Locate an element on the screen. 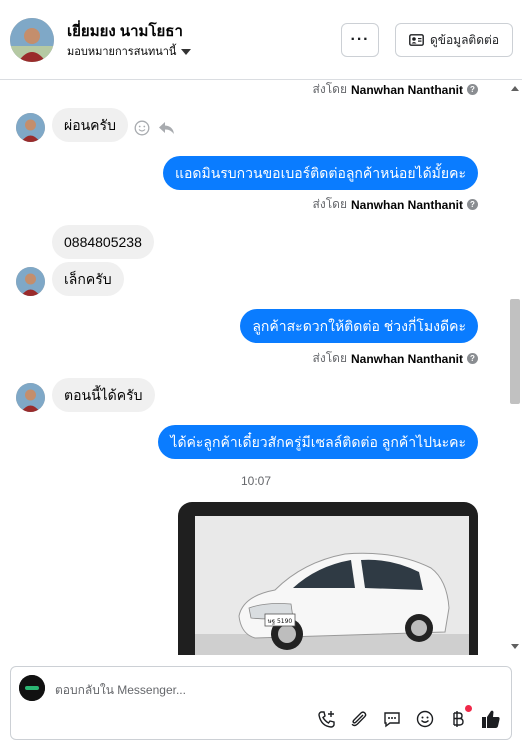  assign-label: มอบหมายการสนทนานี้ is located at coordinates (122, 52).